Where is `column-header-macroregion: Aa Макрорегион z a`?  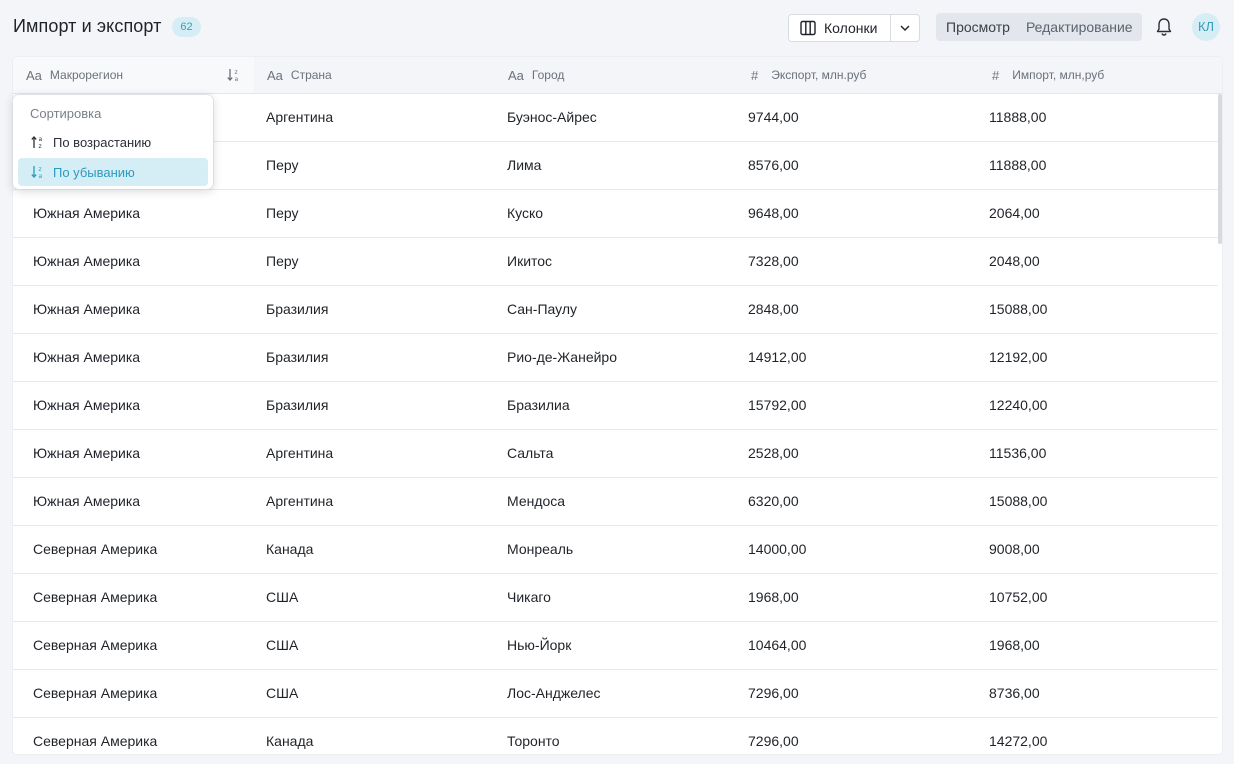 column-header-macroregion: Aa Макрорегион z a is located at coordinates (133, 75).